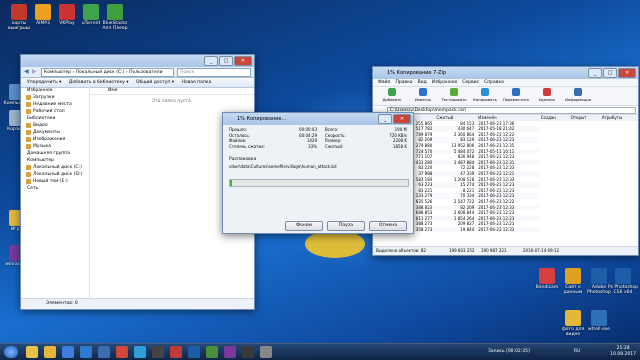  What do you see at coordinates (55, 125) in the screenshot?
I see `nav-item: Видео` at bounding box center [55, 125].